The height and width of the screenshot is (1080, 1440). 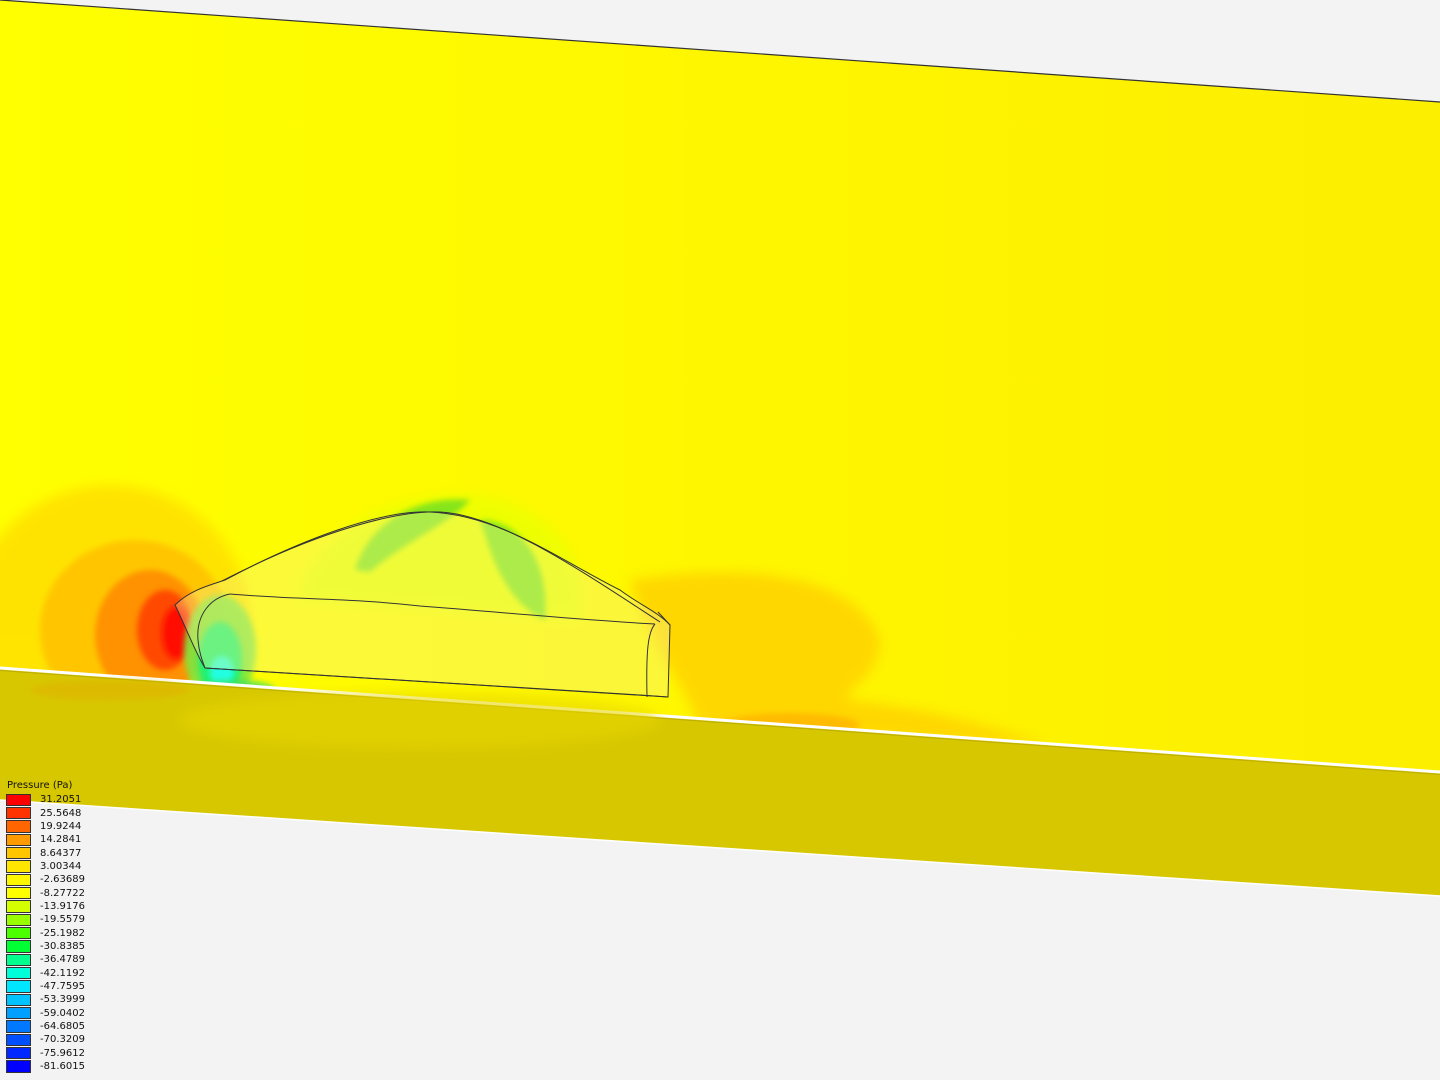 I want to click on legend-entry: -64.6805, so click(x=66, y=1026).